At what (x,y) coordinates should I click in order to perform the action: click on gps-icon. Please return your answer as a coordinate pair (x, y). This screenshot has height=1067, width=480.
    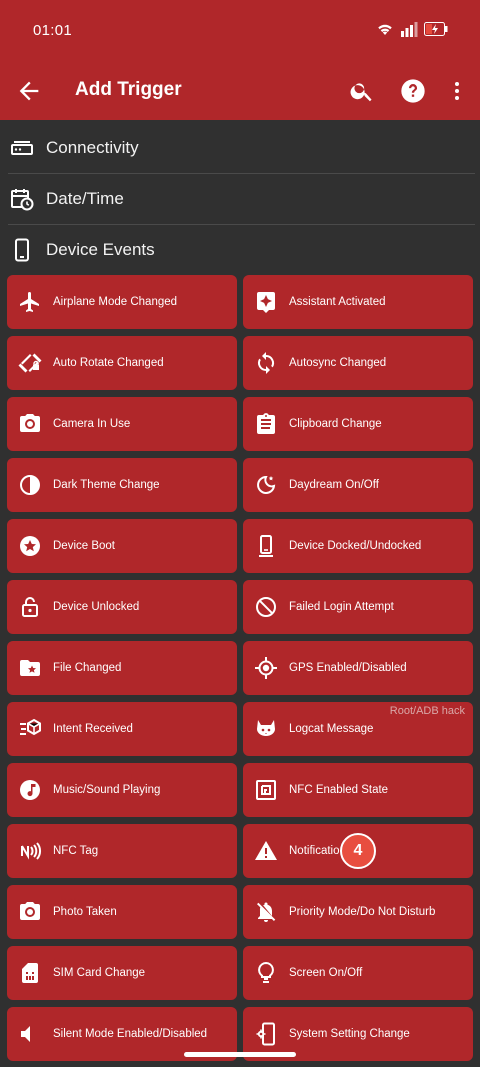
    Looking at the image, I should click on (266, 668).